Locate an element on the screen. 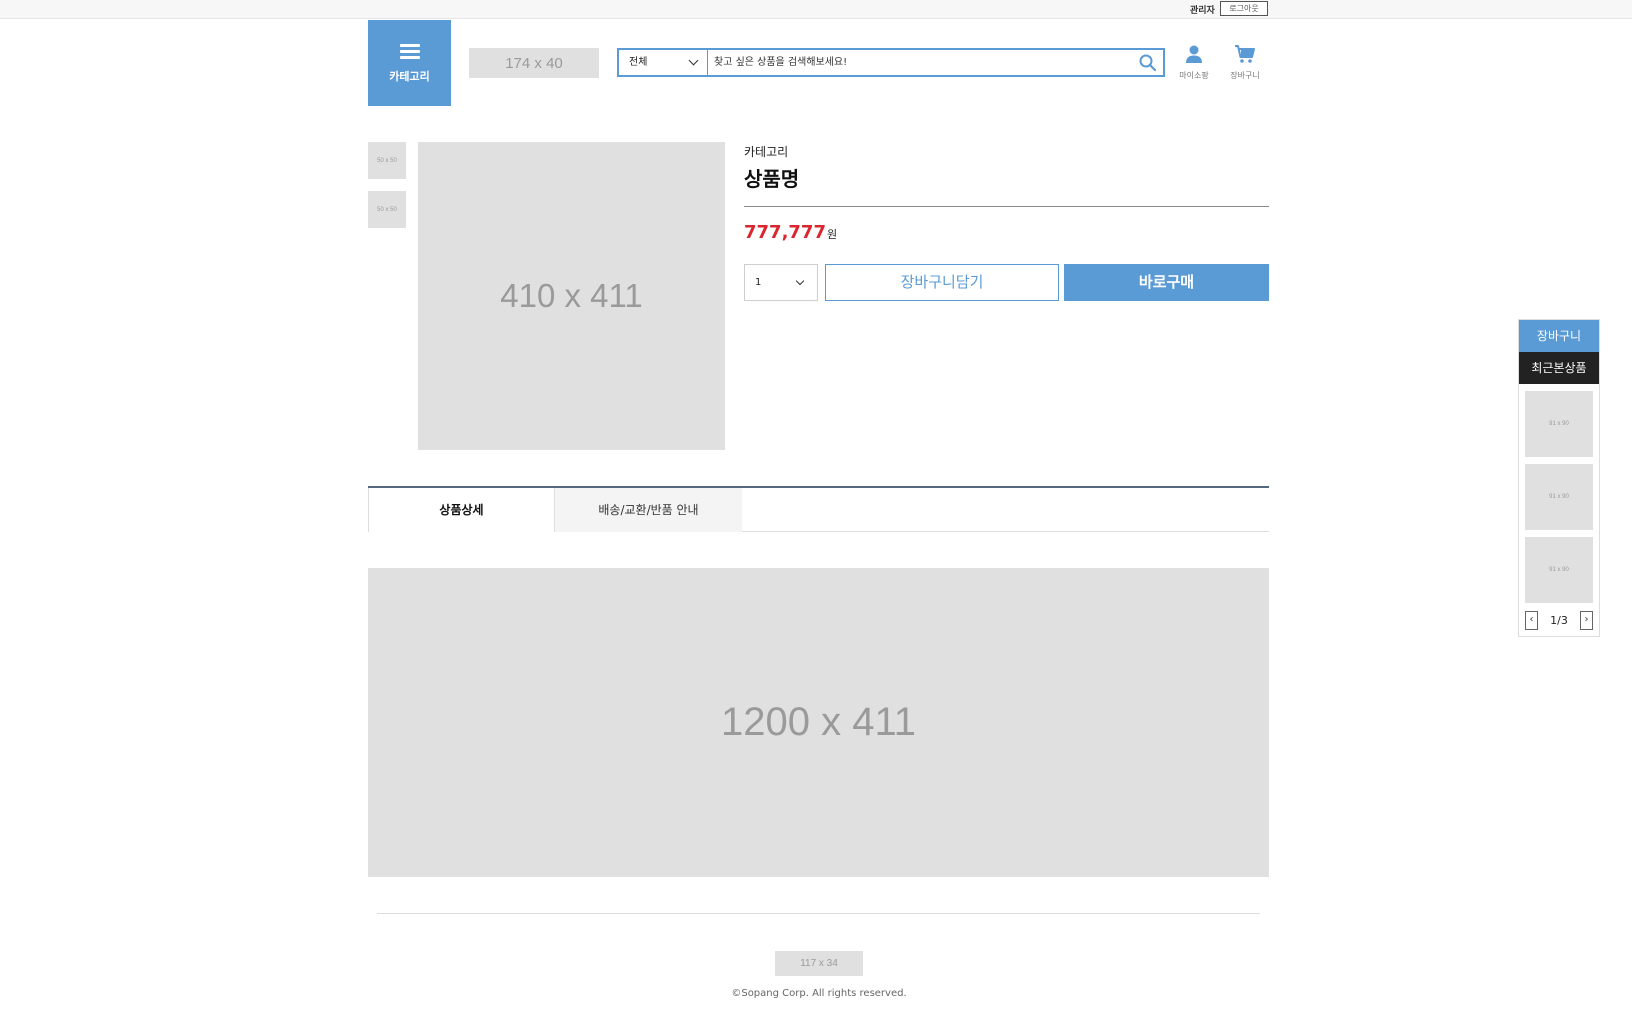 The image size is (1632, 1021). product-price: 777,777원 is located at coordinates (790, 232).